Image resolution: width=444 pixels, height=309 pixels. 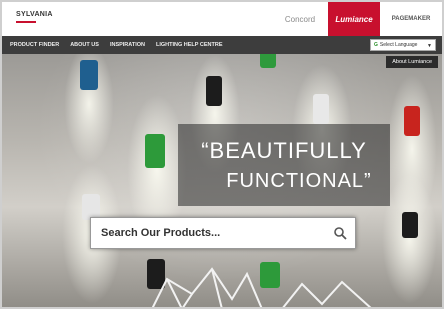 I want to click on tab-lumiance: Lumiance, so click(x=354, y=19).